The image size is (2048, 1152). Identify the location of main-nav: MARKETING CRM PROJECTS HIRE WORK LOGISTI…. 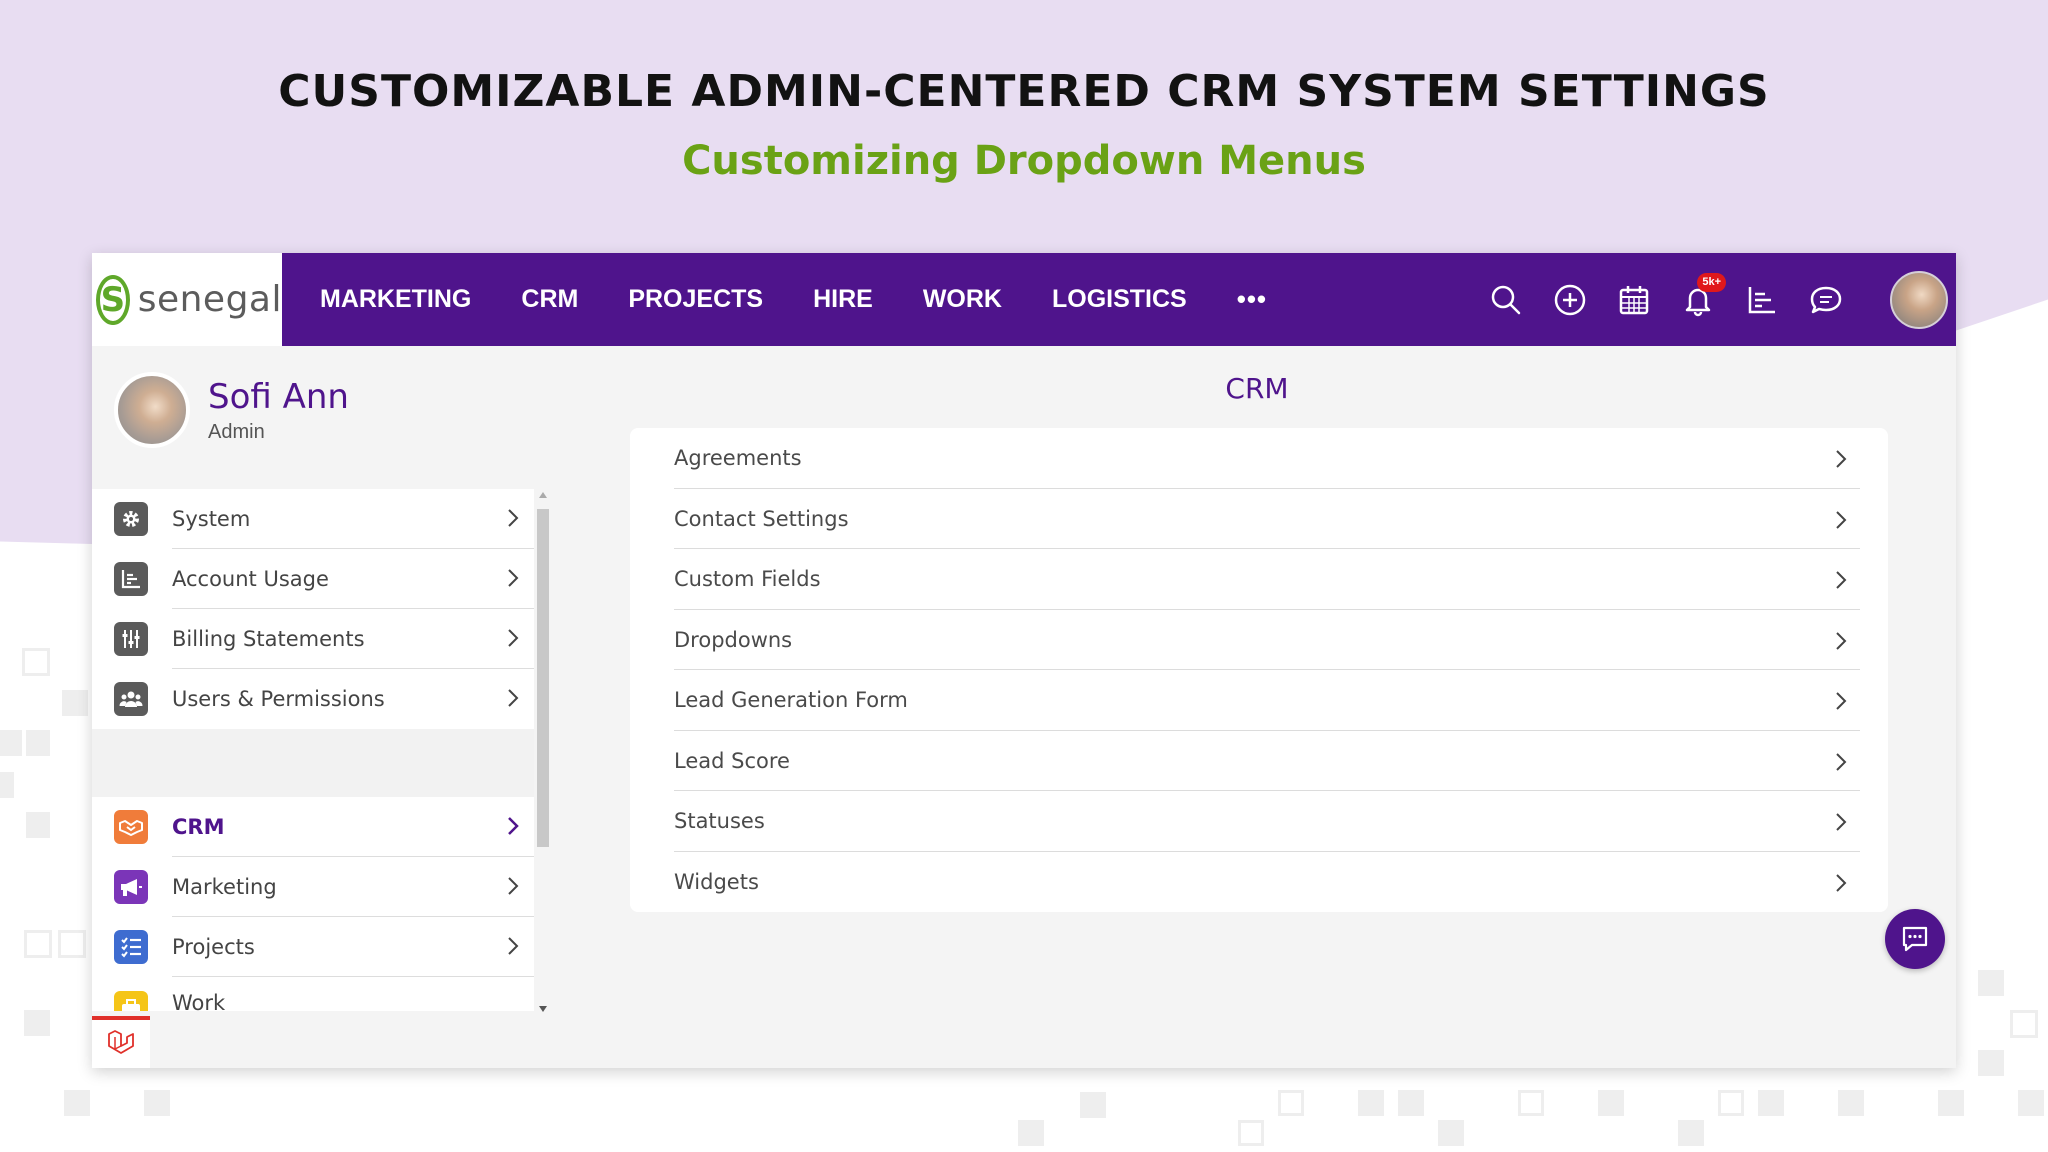
(793, 299).